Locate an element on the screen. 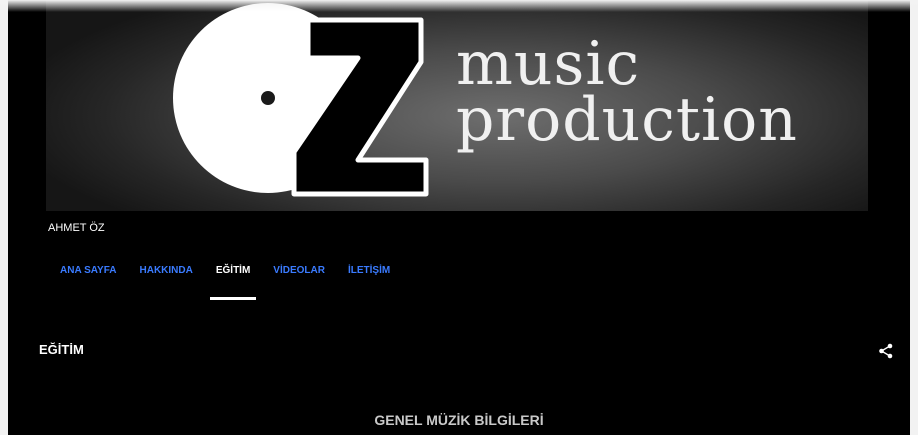  tab-home: ANA SAYFA is located at coordinates (88, 275).